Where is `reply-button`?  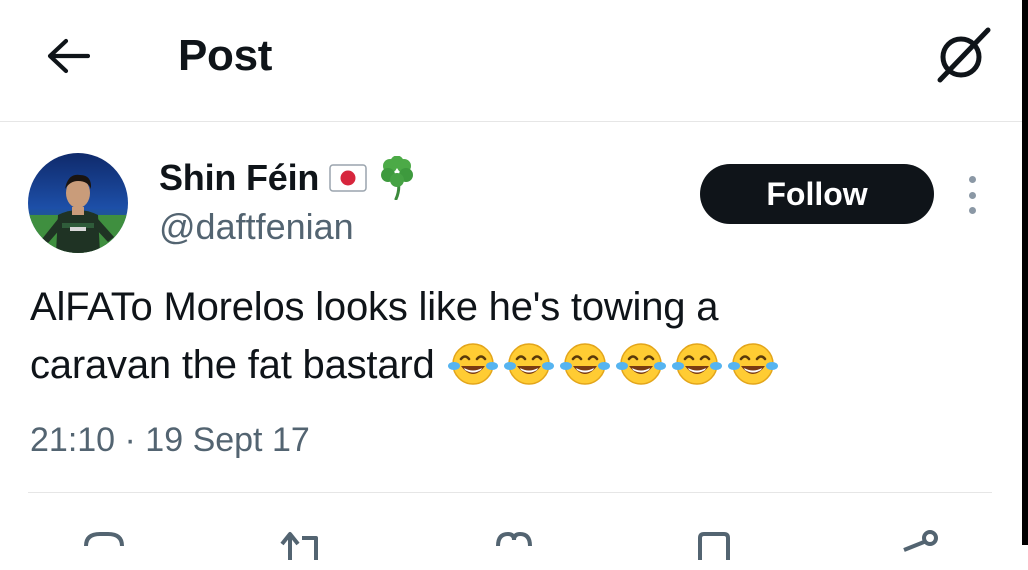 reply-button is located at coordinates (104, 545).